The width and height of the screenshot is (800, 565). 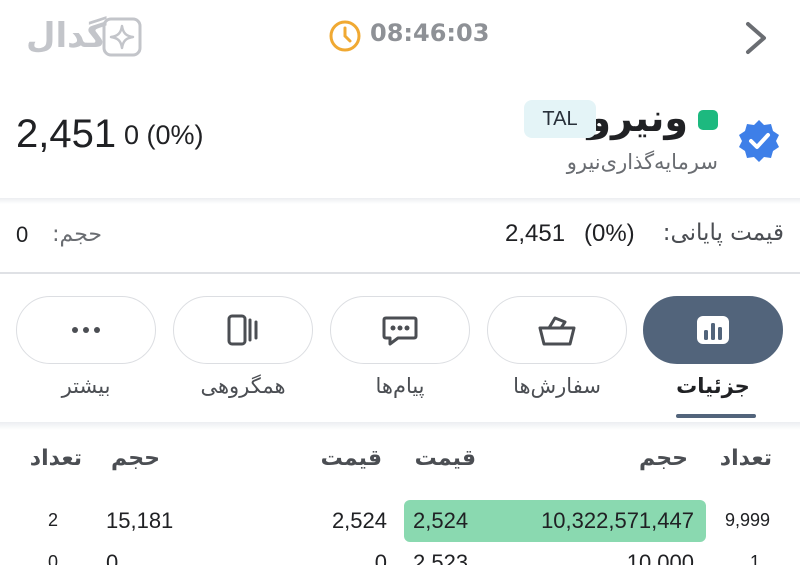 I want to click on last-price: 2,451, so click(x=66, y=134).